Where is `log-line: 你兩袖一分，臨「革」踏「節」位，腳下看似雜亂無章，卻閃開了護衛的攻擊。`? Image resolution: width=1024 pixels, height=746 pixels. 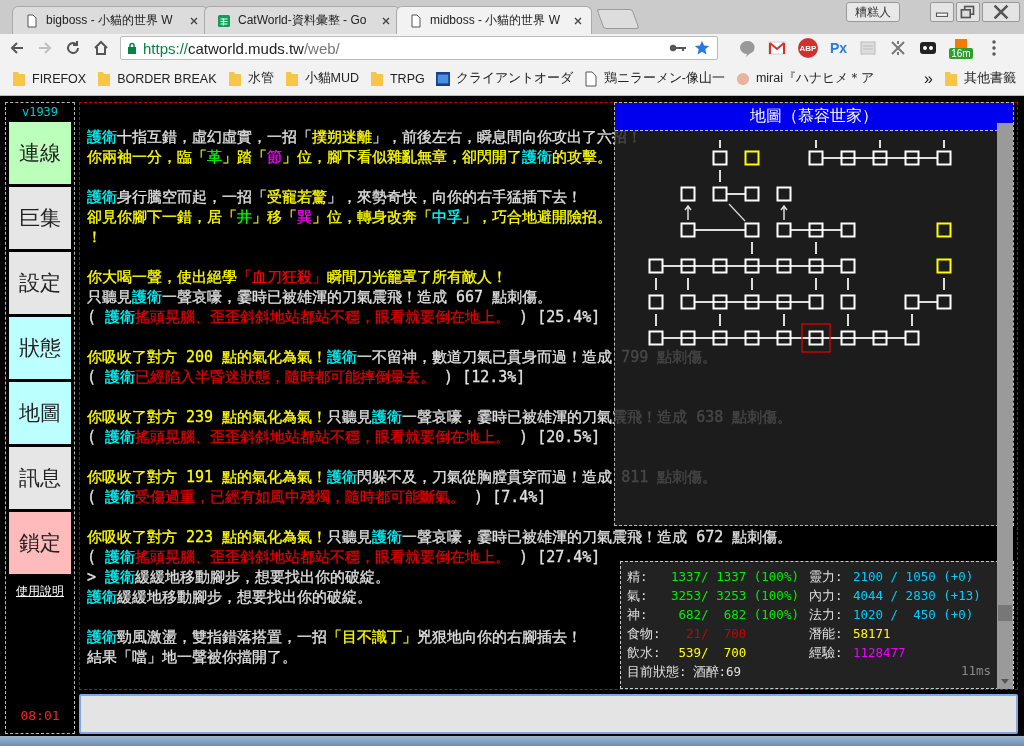 log-line: 你兩袖一分，臨「革」踏「節」位，腳下看似雜亂無章，卻閃開了護衛的攻擊。 is located at coordinates (349, 157).